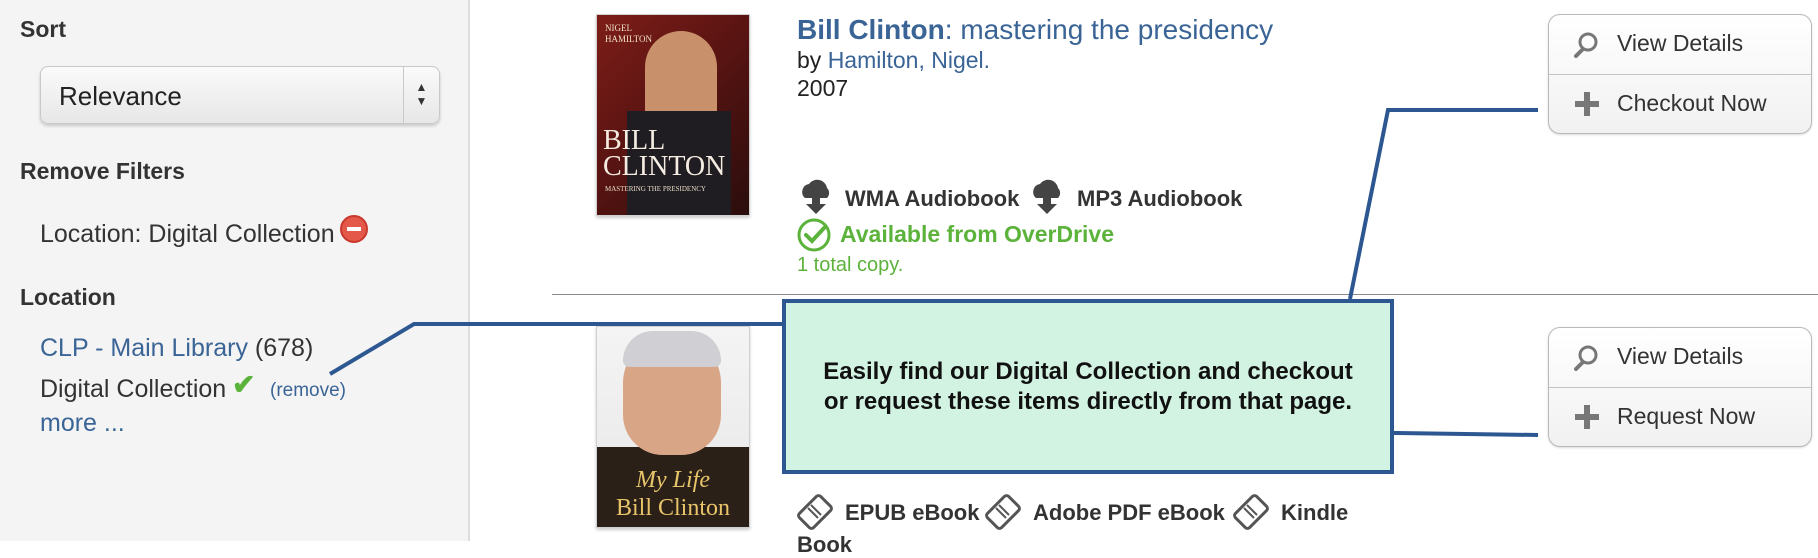 The image size is (1818, 558). I want to click on location-item-main-library: CLP - Main Library (678), so click(176, 348).